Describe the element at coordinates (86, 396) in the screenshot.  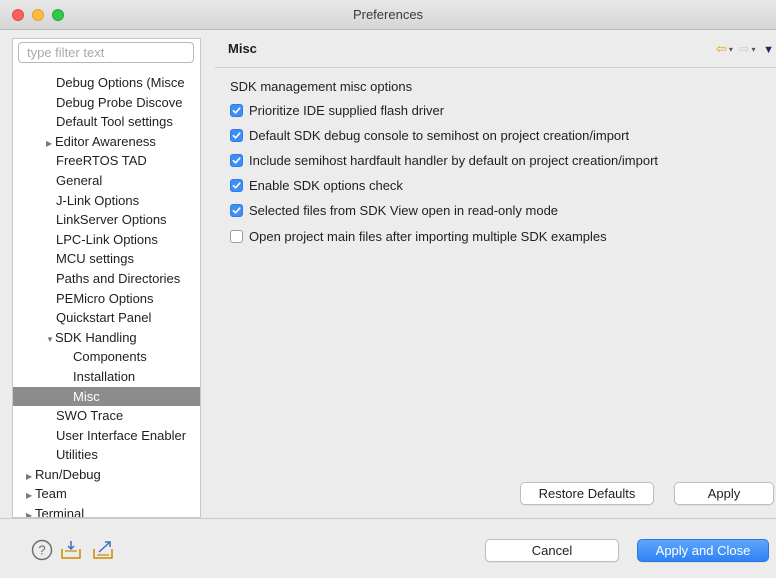
I see `tree-item-label: Misc` at that location.